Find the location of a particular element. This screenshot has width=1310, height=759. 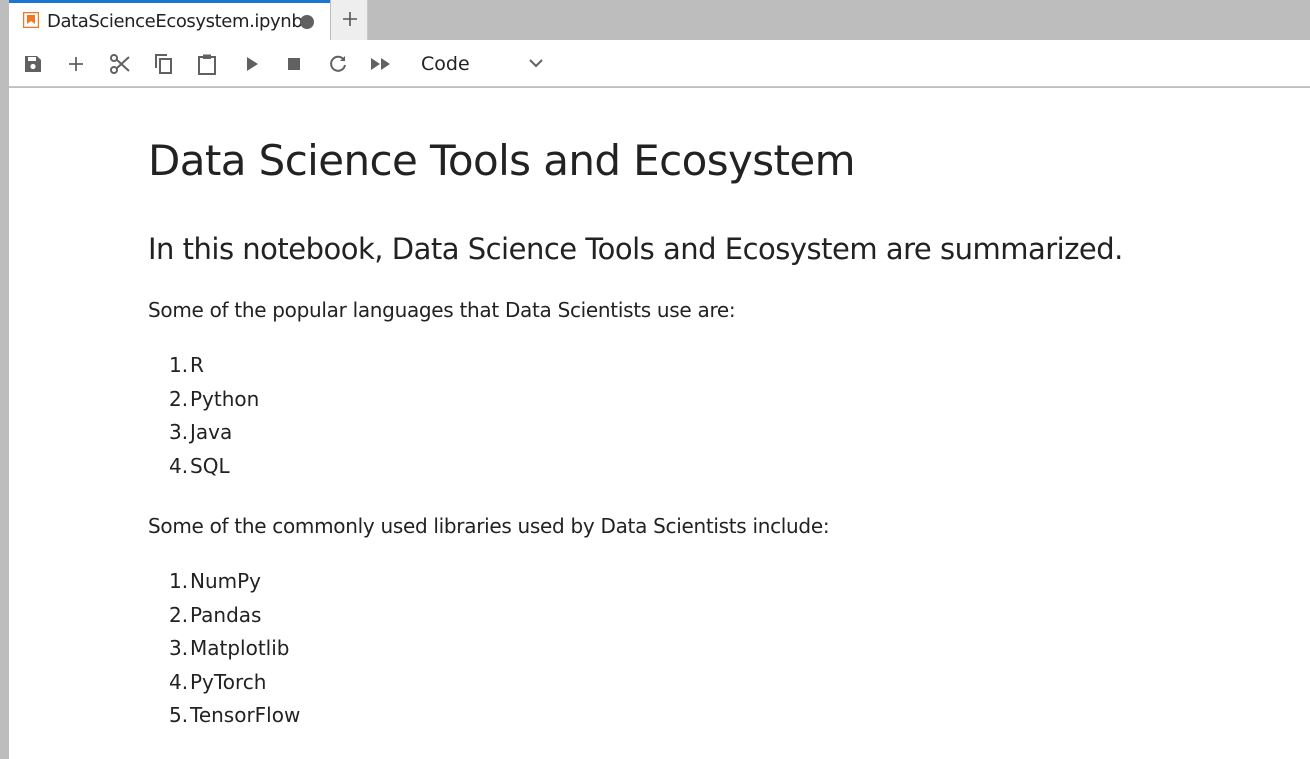

notebook-title: Data Science Tools and Ecosystem is located at coordinates (502, 160).